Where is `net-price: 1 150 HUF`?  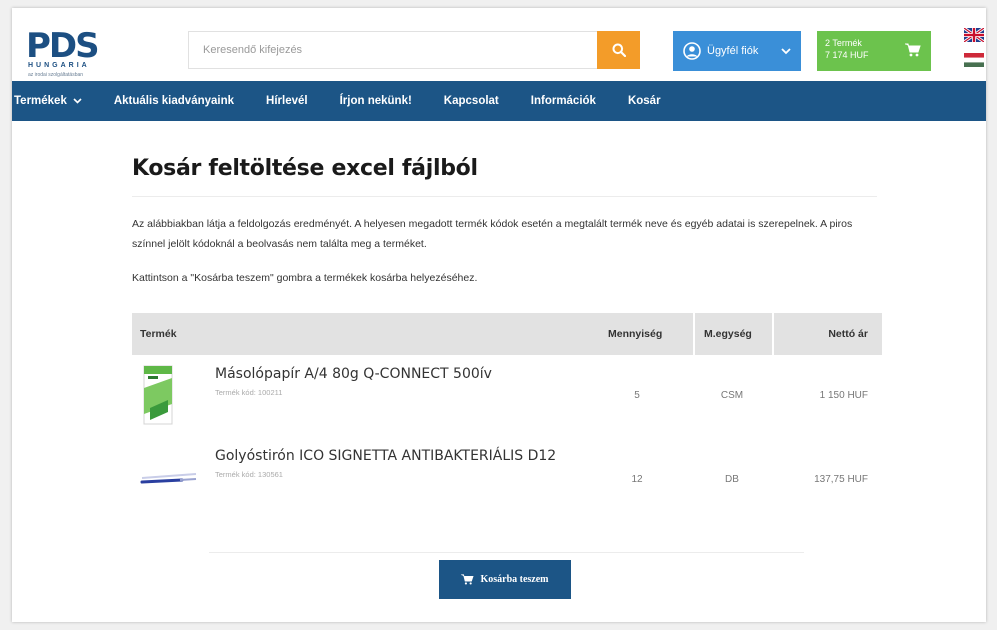 net-price: 1 150 HUF is located at coordinates (843, 395).